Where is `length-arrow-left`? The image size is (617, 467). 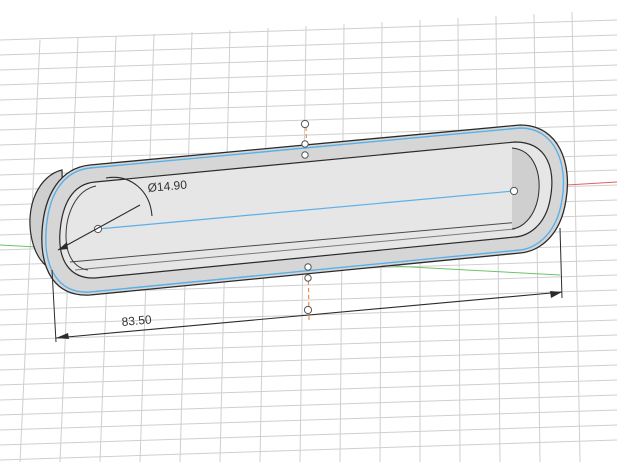 length-arrow-left is located at coordinates (62, 336).